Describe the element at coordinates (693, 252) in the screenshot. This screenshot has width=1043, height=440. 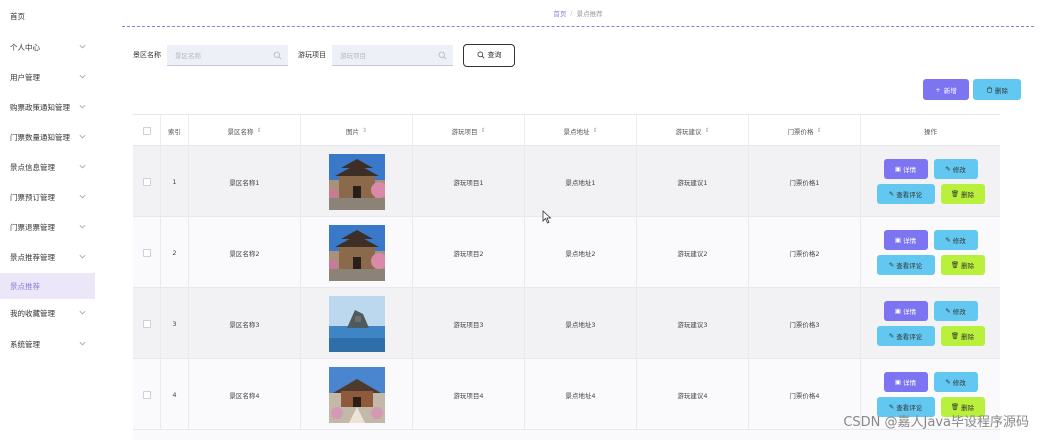
I see `row-suggestion: 游玩建议2` at that location.